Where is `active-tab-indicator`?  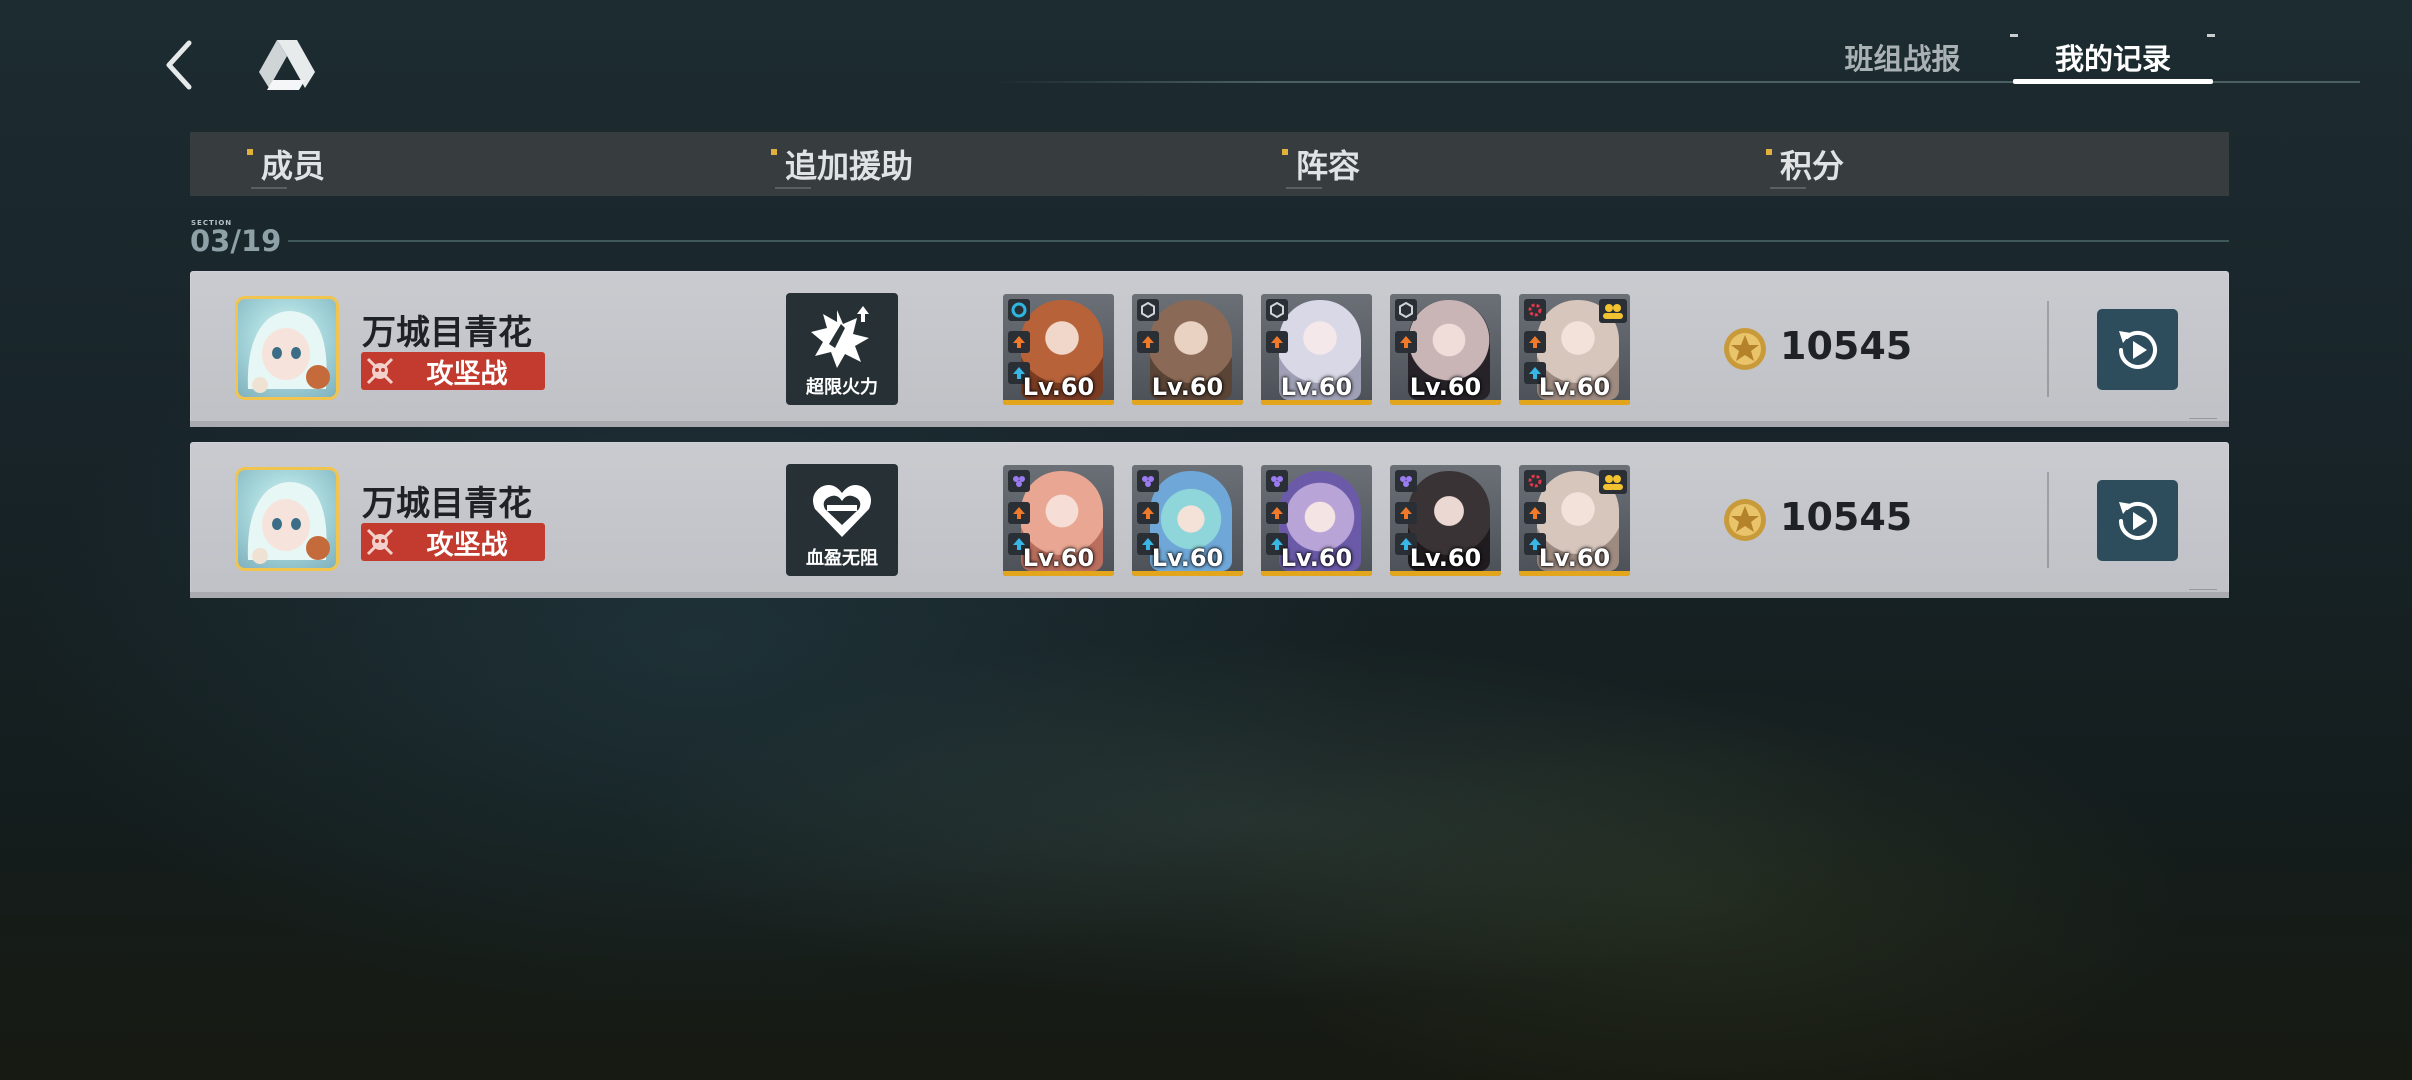 active-tab-indicator is located at coordinates (2113, 81).